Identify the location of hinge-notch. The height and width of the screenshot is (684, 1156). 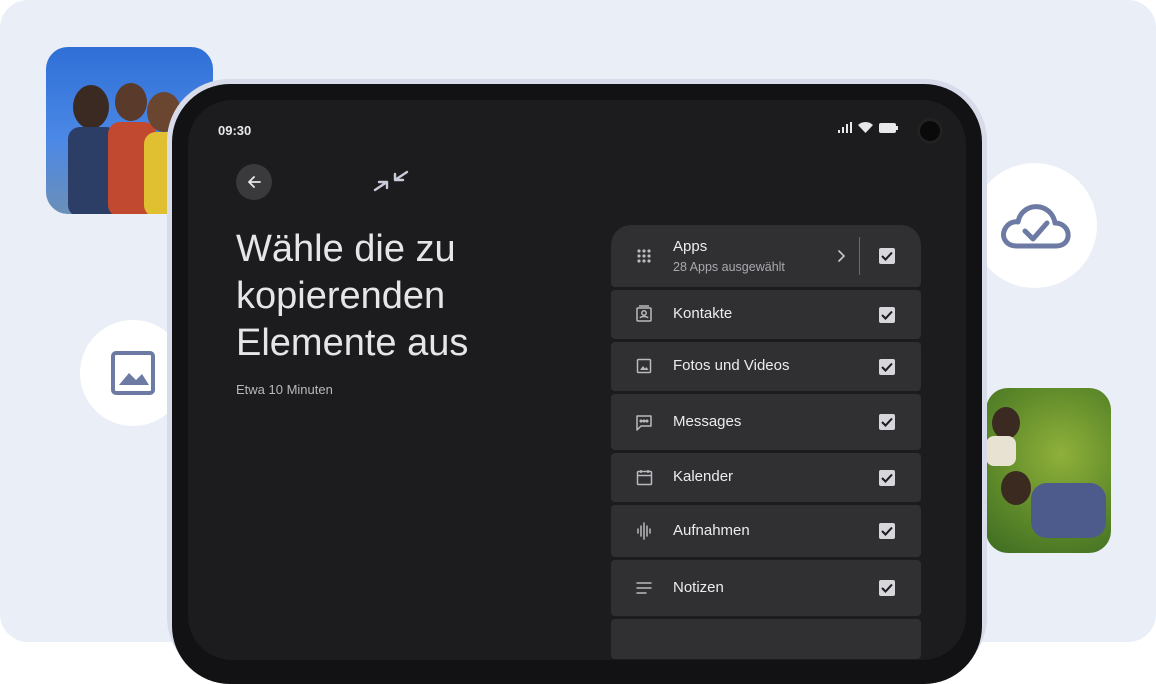
(577, 92).